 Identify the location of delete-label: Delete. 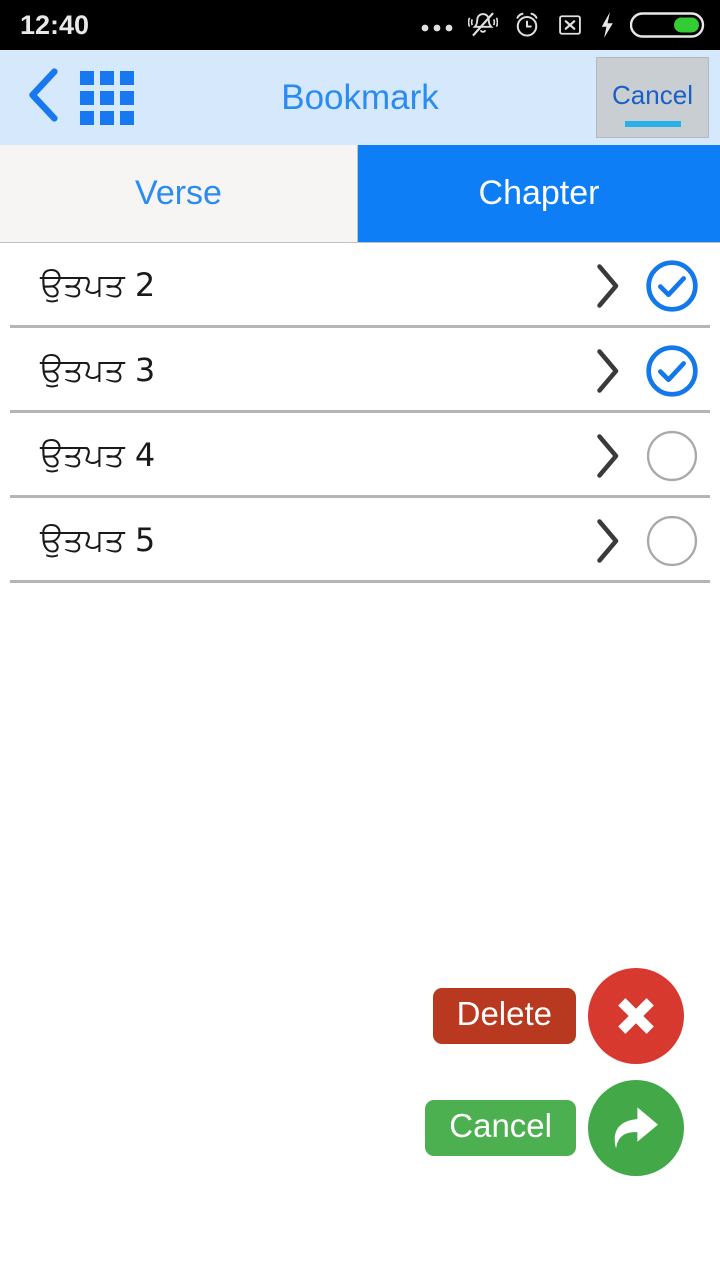
(504, 1016).